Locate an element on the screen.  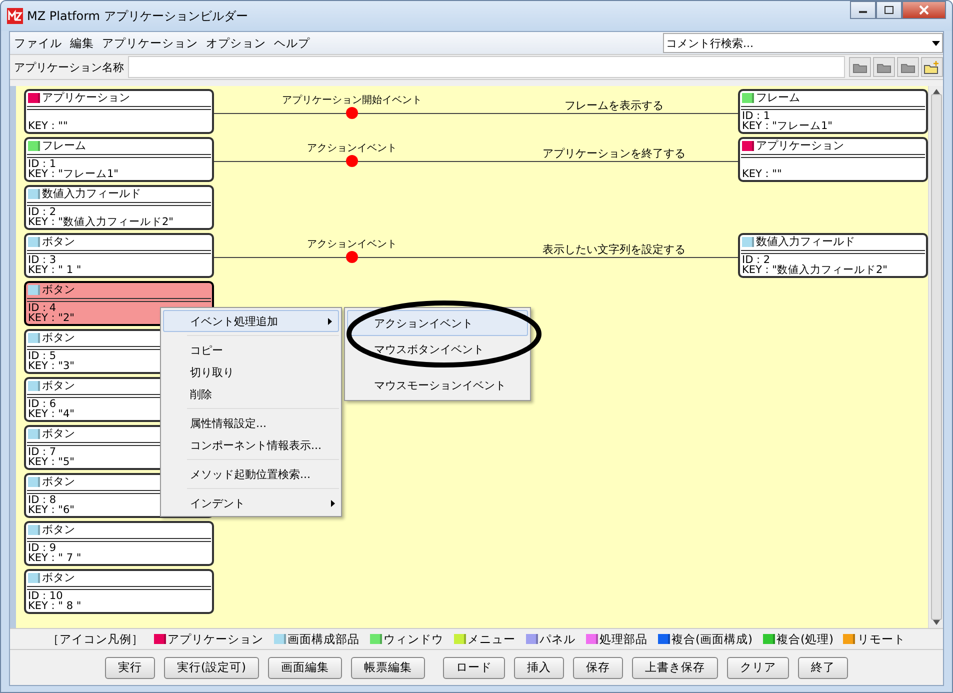
component-node: ボタン ID : 3 KEY : " 1 " is located at coordinates (119, 255).